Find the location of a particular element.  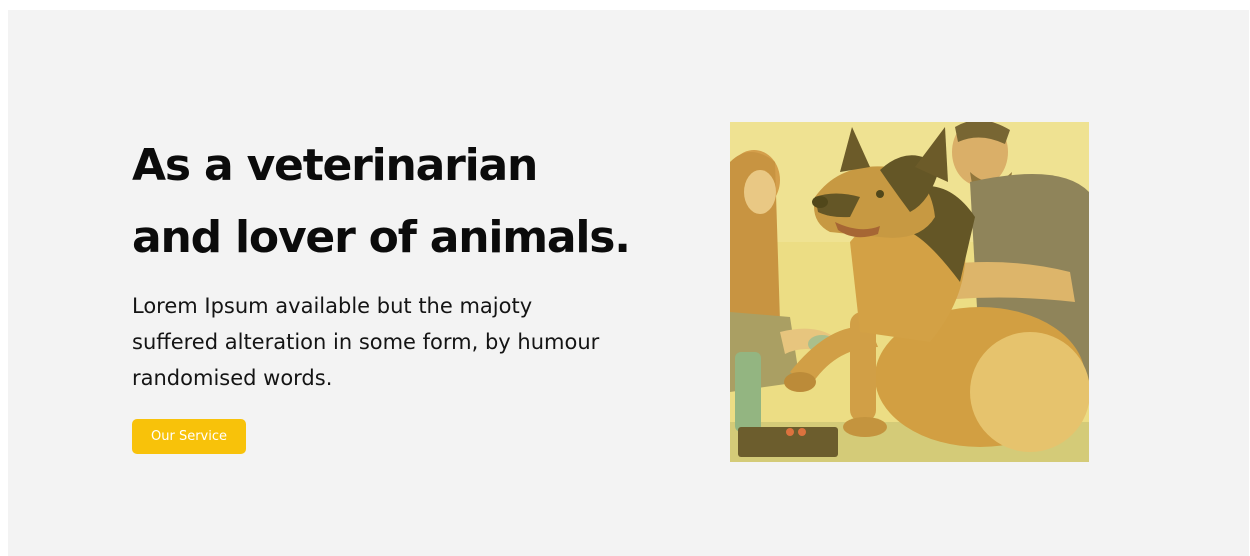

hero-headline: As a veterinarian and lover of animals. is located at coordinates (412, 202).